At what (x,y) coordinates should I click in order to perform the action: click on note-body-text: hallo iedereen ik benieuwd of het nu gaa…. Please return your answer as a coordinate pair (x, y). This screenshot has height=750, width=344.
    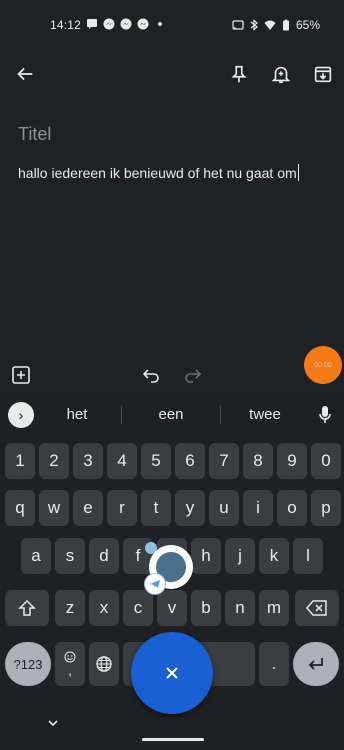
    Looking at the image, I should click on (157, 173).